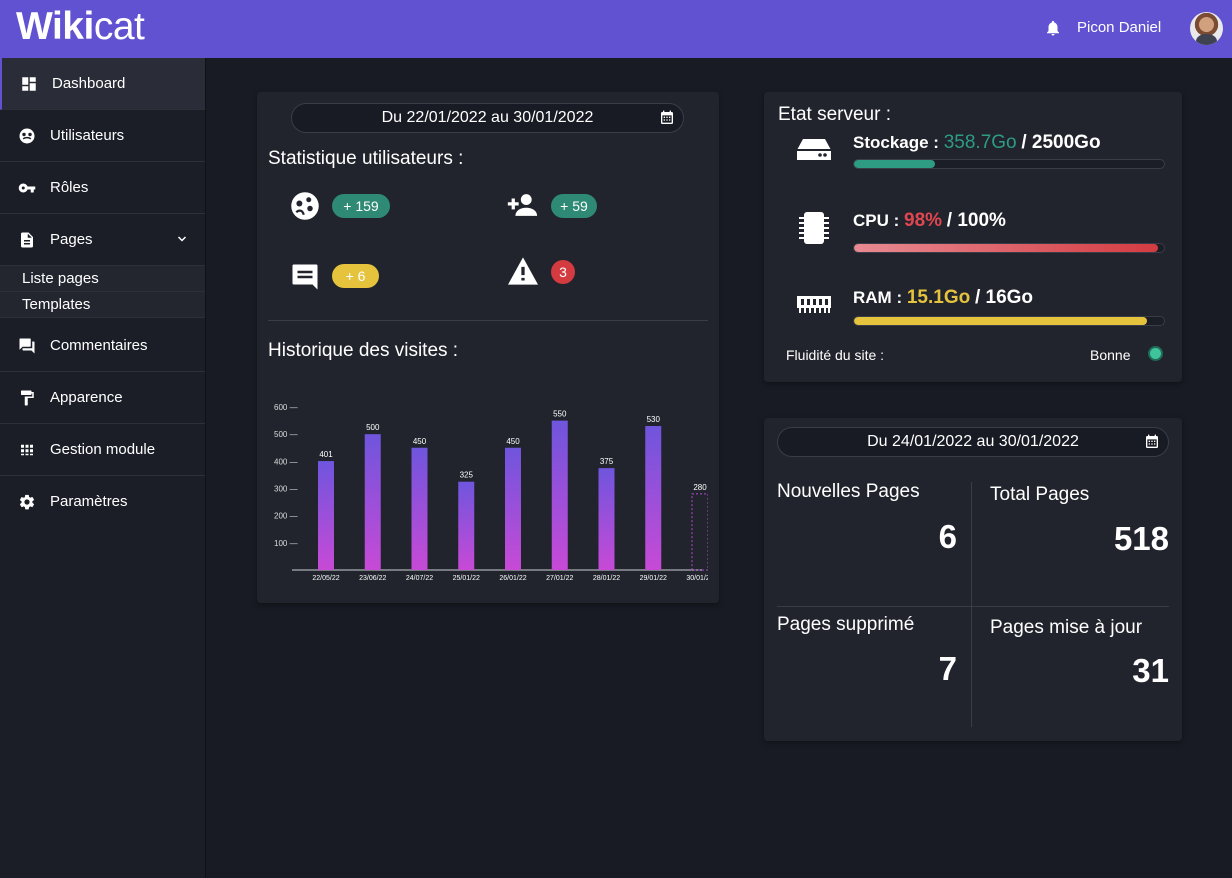 The image size is (1232, 878). I want to click on sidebar-subitem-label: Liste pages, so click(60, 278).